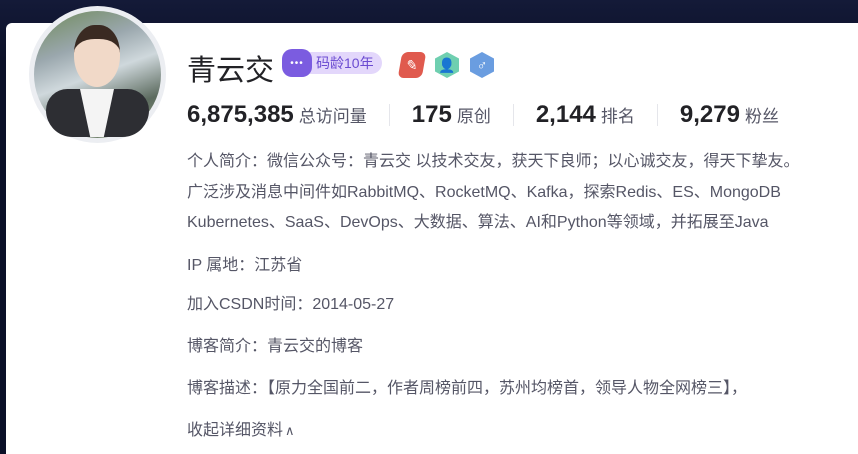 This screenshot has width=858, height=454. What do you see at coordinates (617, 116) in the screenshot?
I see `stat-label: 排名` at bounding box center [617, 116].